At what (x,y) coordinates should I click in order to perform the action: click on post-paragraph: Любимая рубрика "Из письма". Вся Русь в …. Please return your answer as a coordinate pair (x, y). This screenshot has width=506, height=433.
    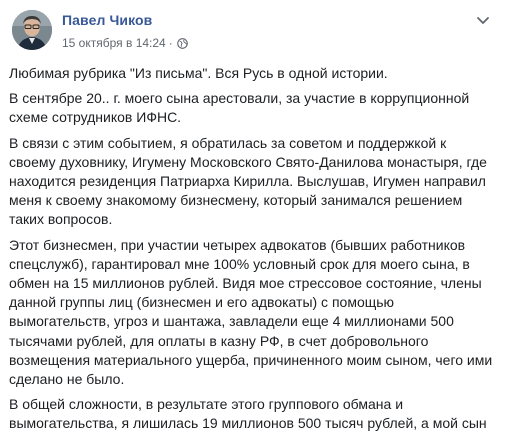
    Looking at the image, I should click on (198, 73).